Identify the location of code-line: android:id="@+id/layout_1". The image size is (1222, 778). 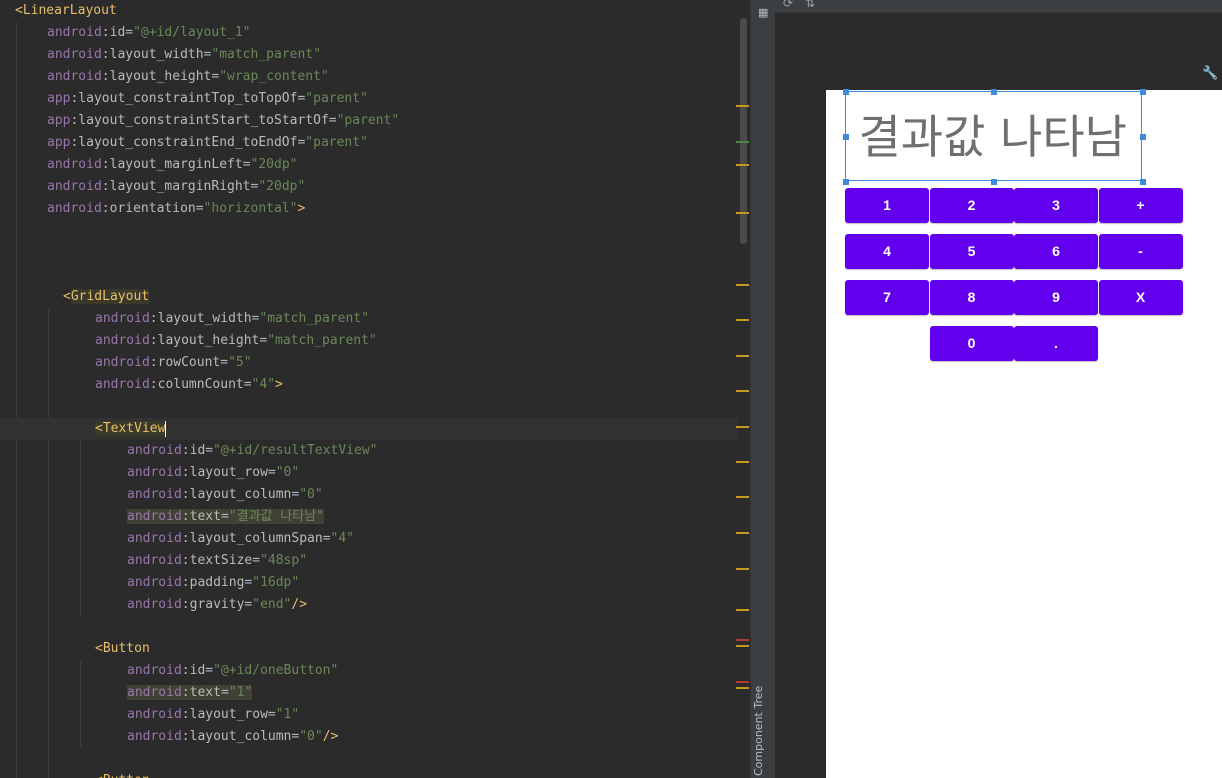
(369, 33).